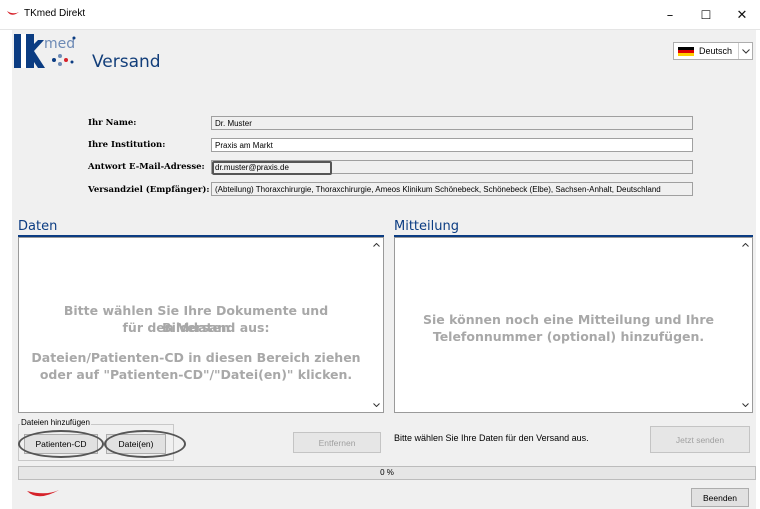 This screenshot has width=760, height=509. Describe the element at coordinates (720, 497) in the screenshot. I see `exit-button: Beenden` at that location.